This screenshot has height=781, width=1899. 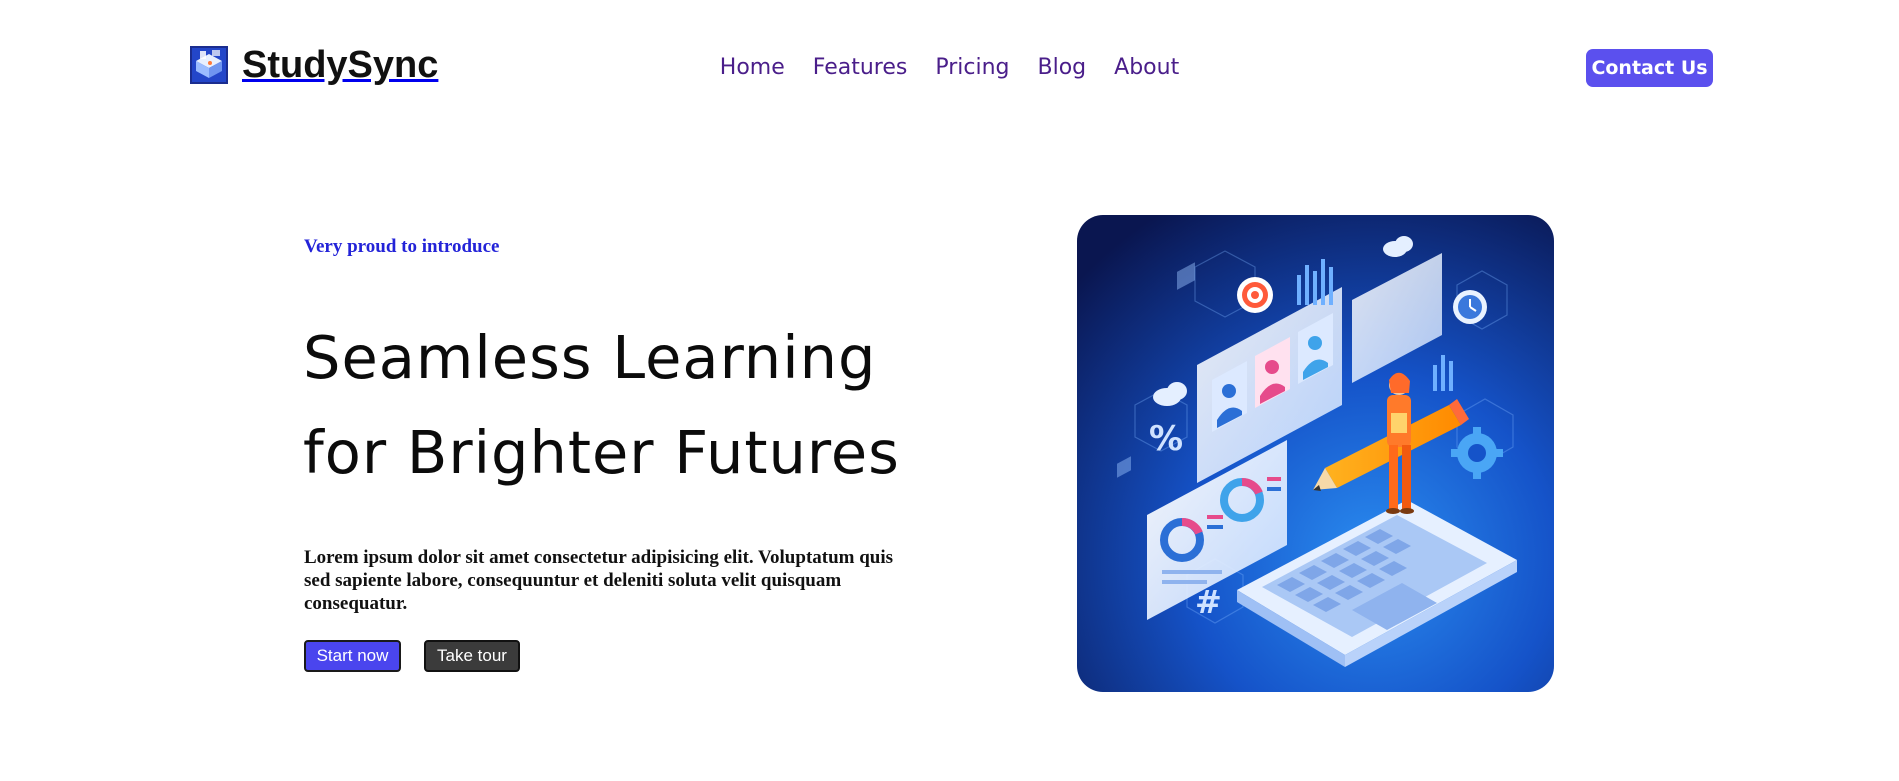 I want to click on nav-link-pricing: Pricing, so click(x=972, y=68).